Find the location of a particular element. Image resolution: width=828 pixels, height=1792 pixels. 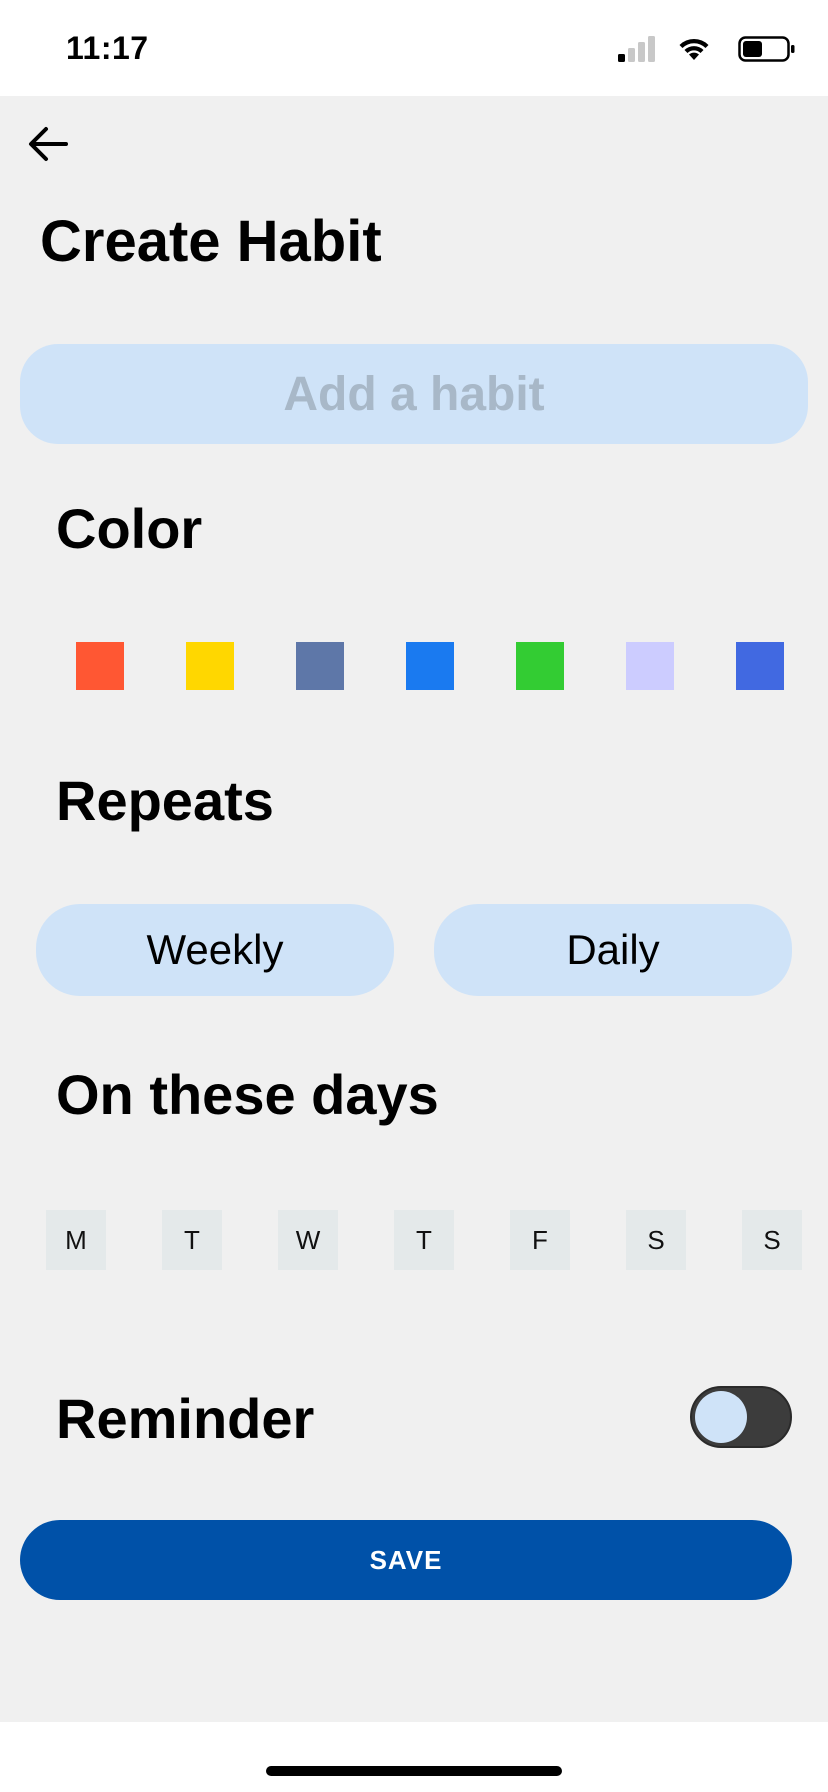

battery-icon is located at coordinates (766, 49).